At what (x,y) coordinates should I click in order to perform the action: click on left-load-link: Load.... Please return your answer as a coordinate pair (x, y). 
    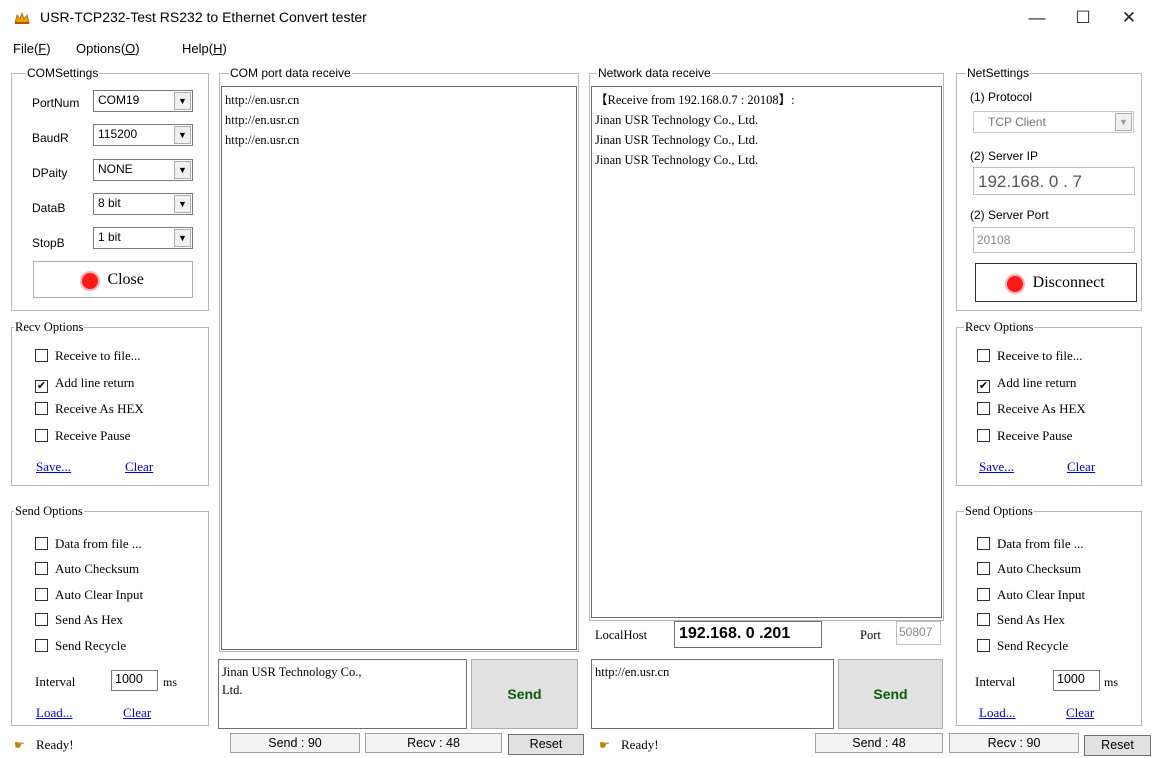
    Looking at the image, I should click on (54, 713).